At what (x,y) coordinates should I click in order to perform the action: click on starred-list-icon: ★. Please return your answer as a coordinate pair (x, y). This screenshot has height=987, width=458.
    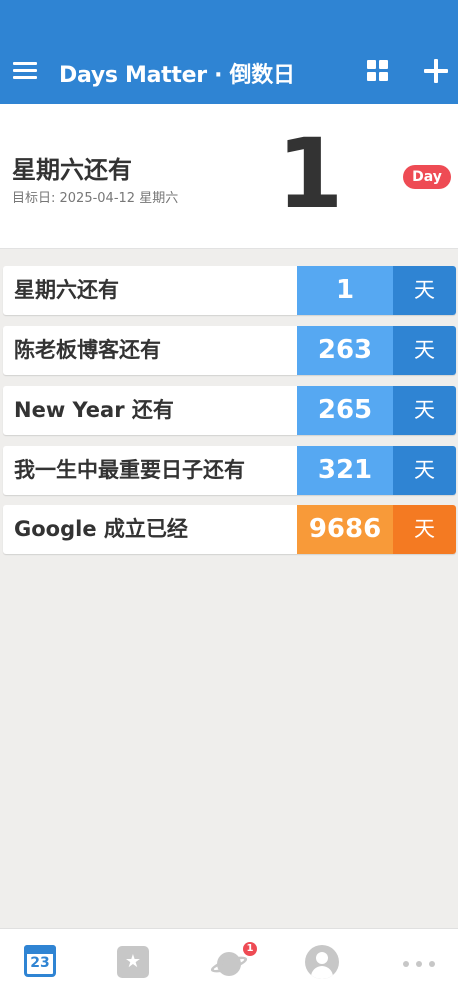
    Looking at the image, I should click on (133, 962).